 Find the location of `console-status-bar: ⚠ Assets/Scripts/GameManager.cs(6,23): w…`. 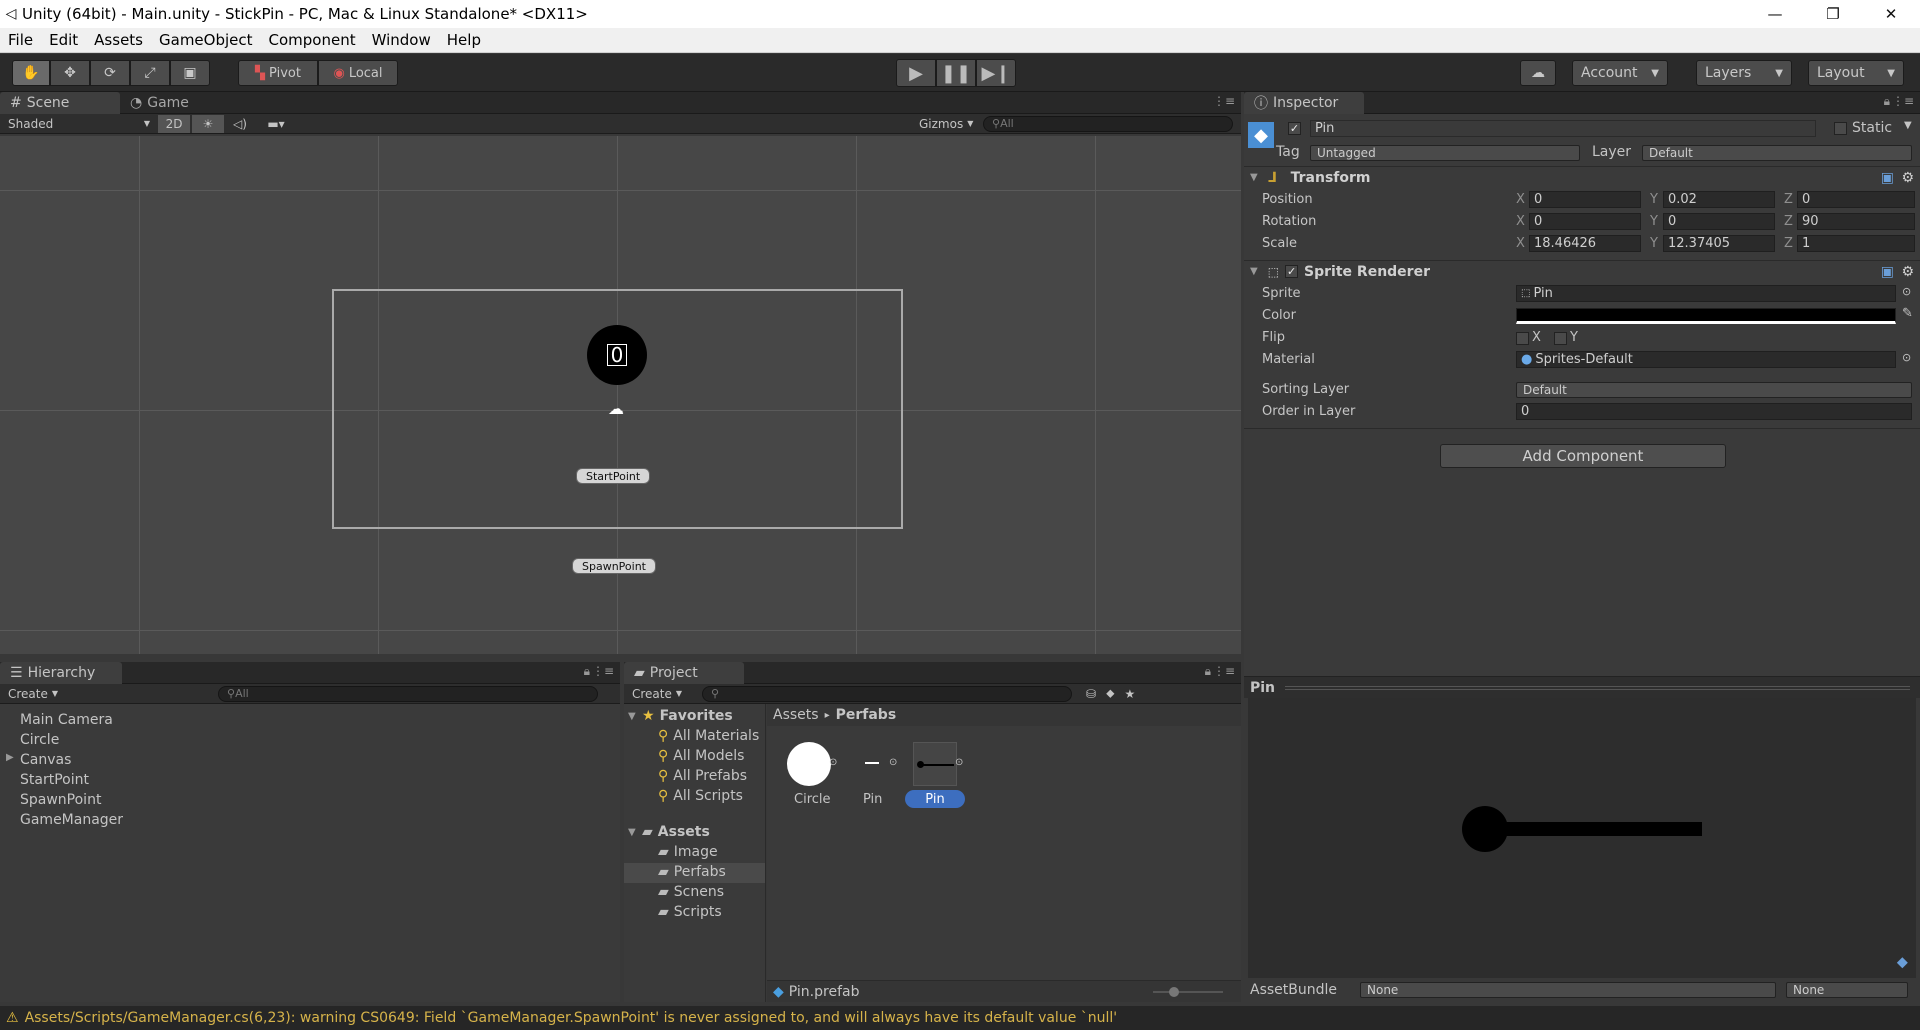

console-status-bar: ⚠ Assets/Scripts/GameManager.cs(6,23): w… is located at coordinates (960, 1018).